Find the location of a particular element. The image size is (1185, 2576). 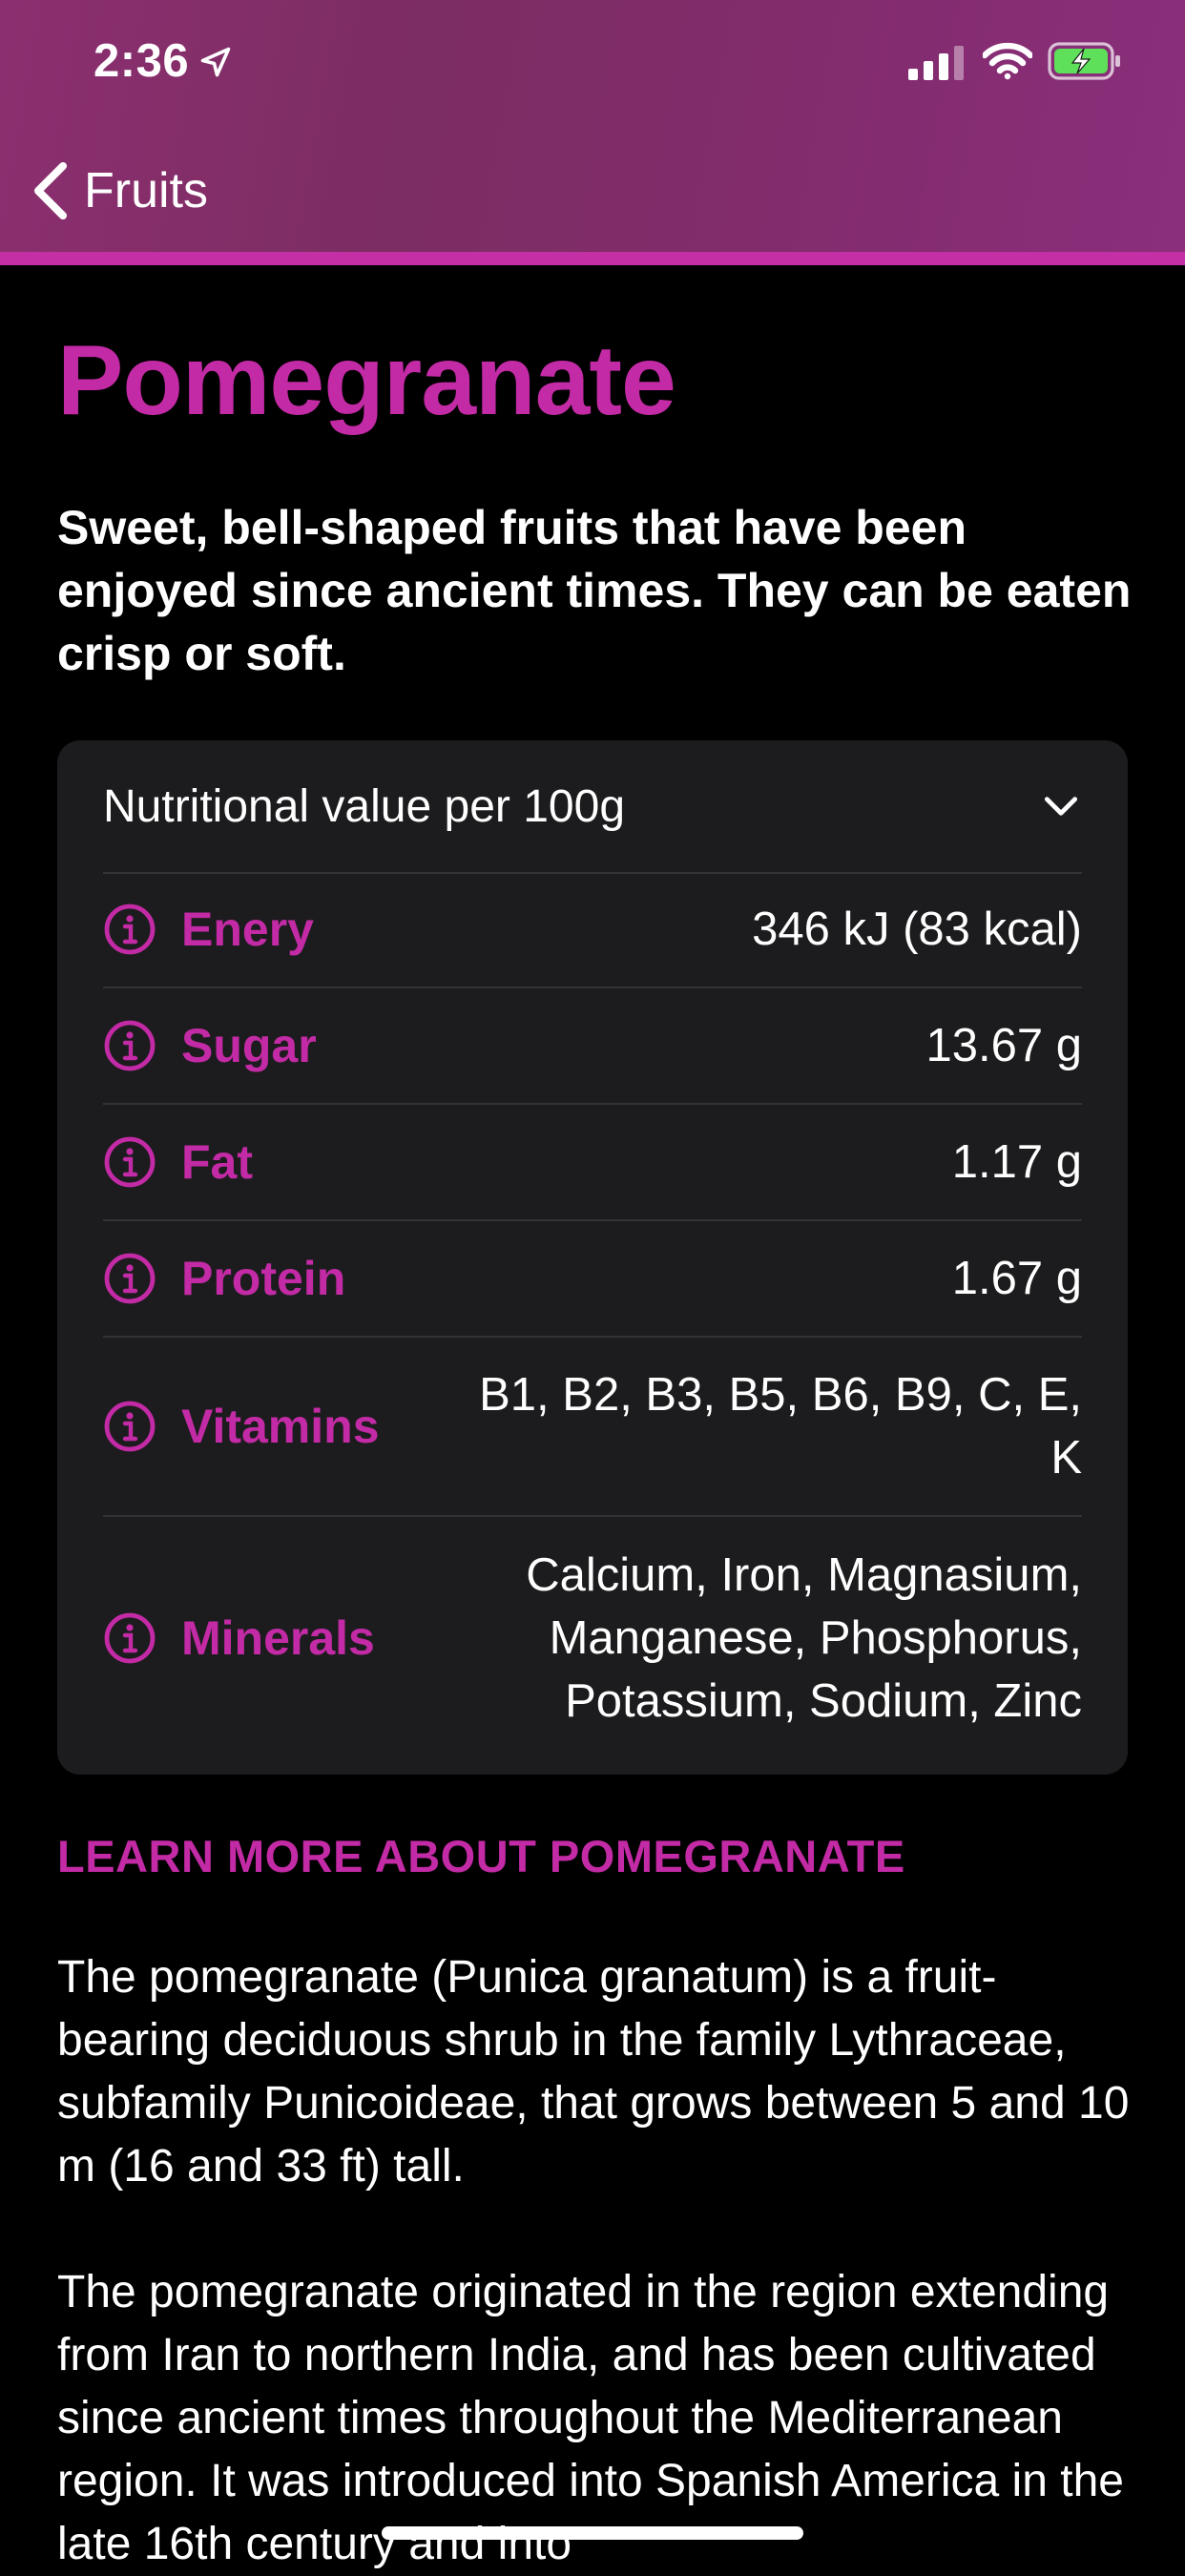

back-button: Fruits is located at coordinates (118, 191).